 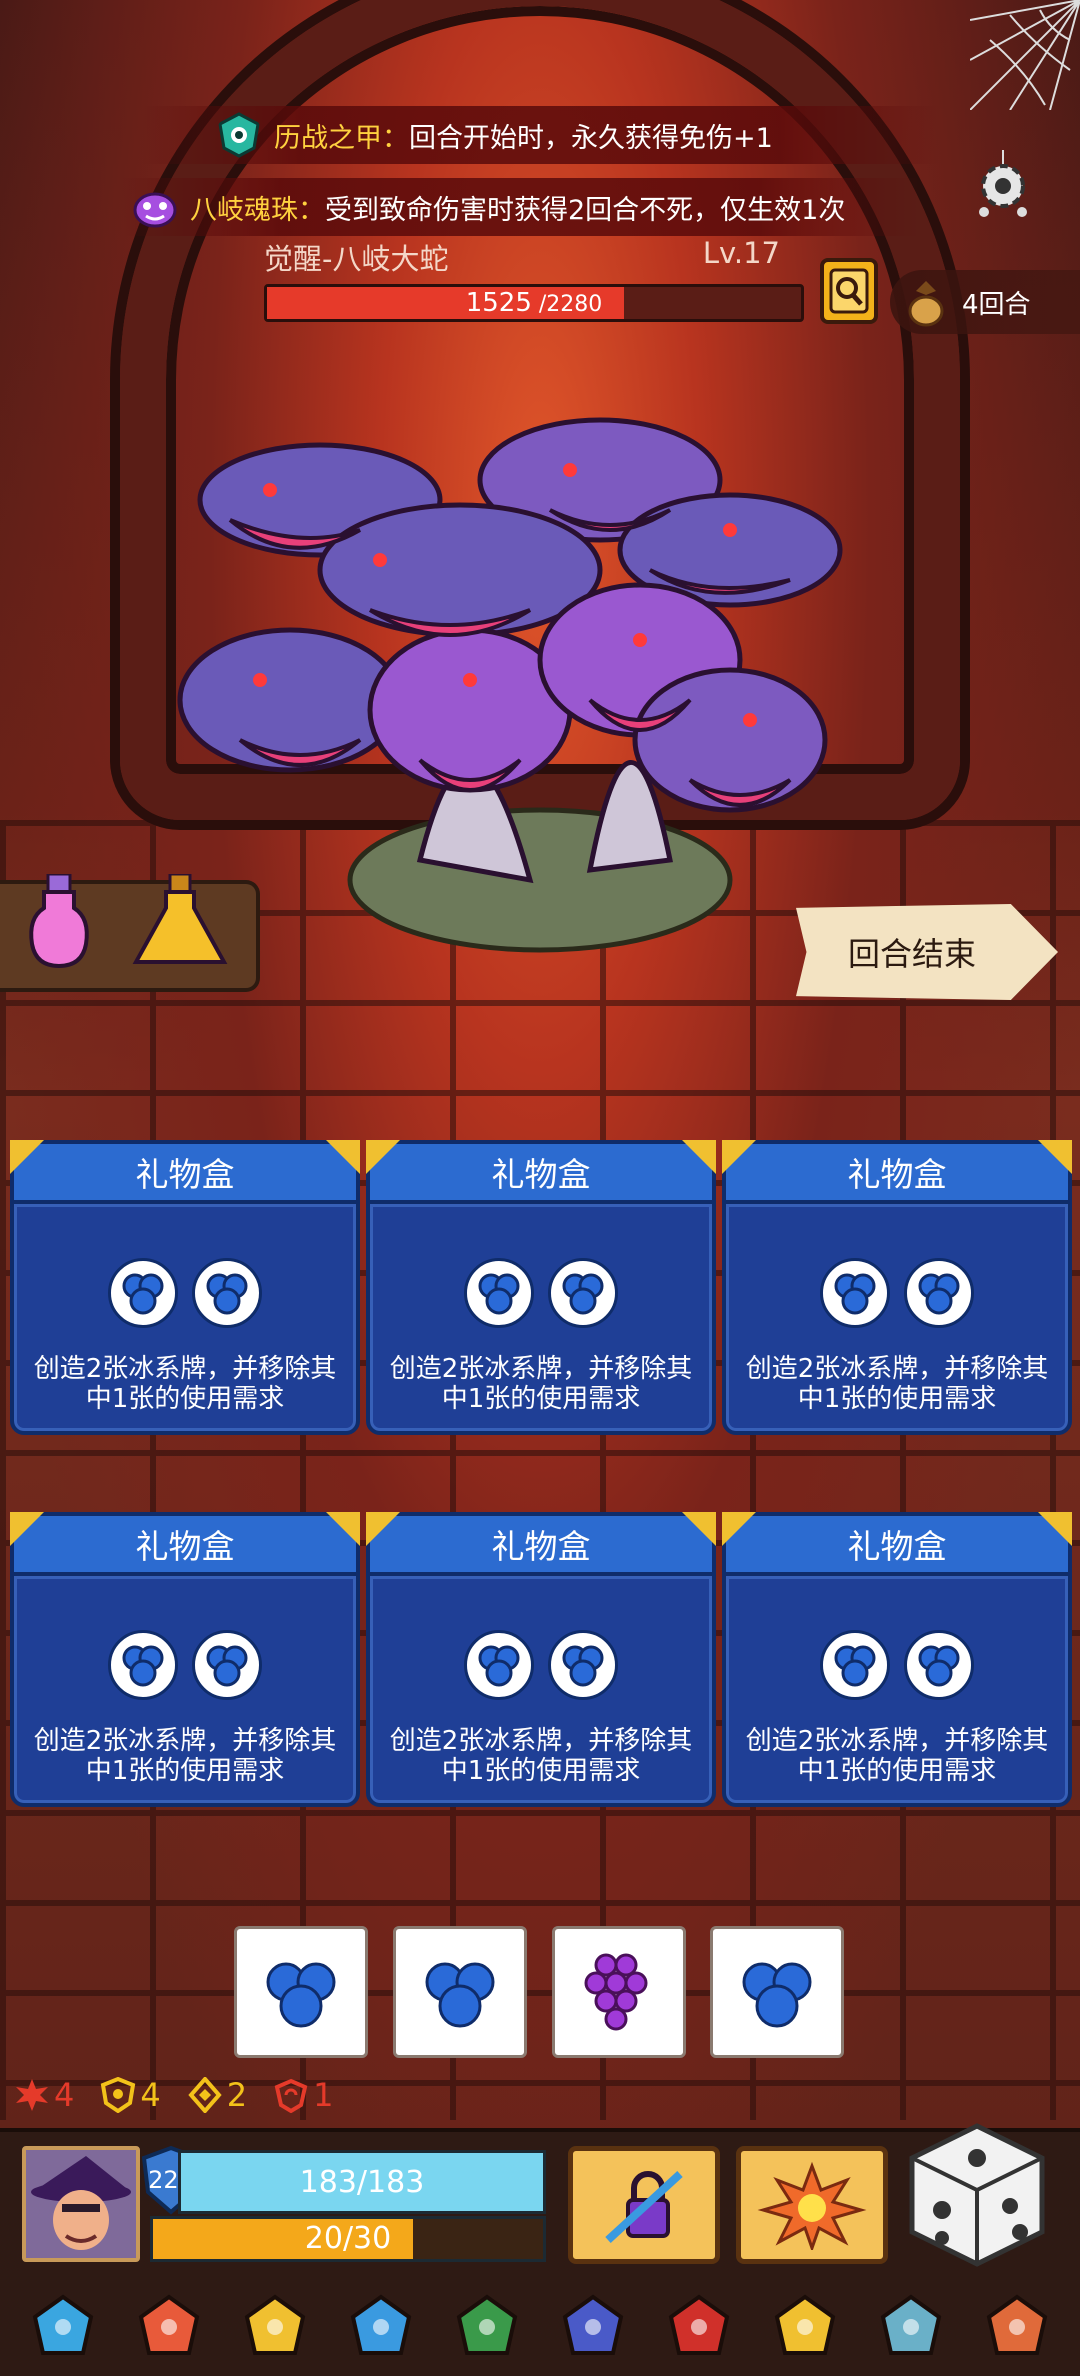 I want to click on spider-web-icon, so click(x=1025, y=55).